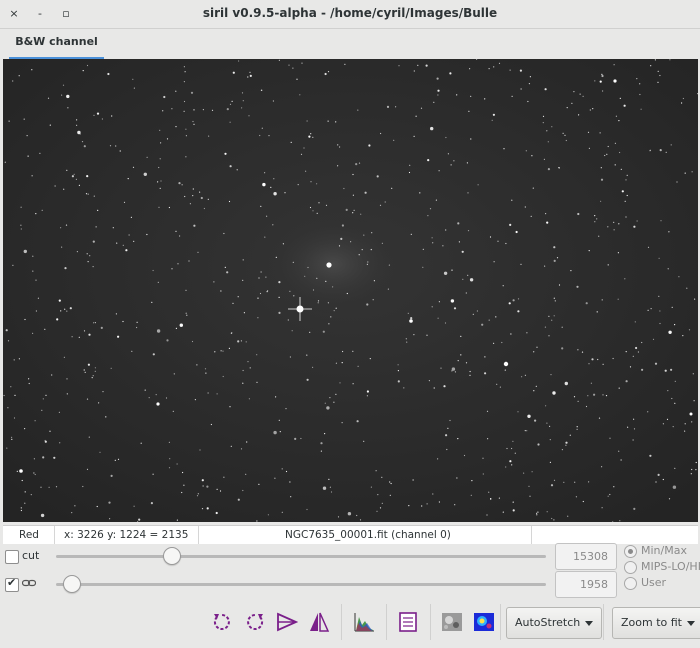  Describe the element at coordinates (350, 44) in the screenshot. I see `tab-bar: B&W channel` at that location.